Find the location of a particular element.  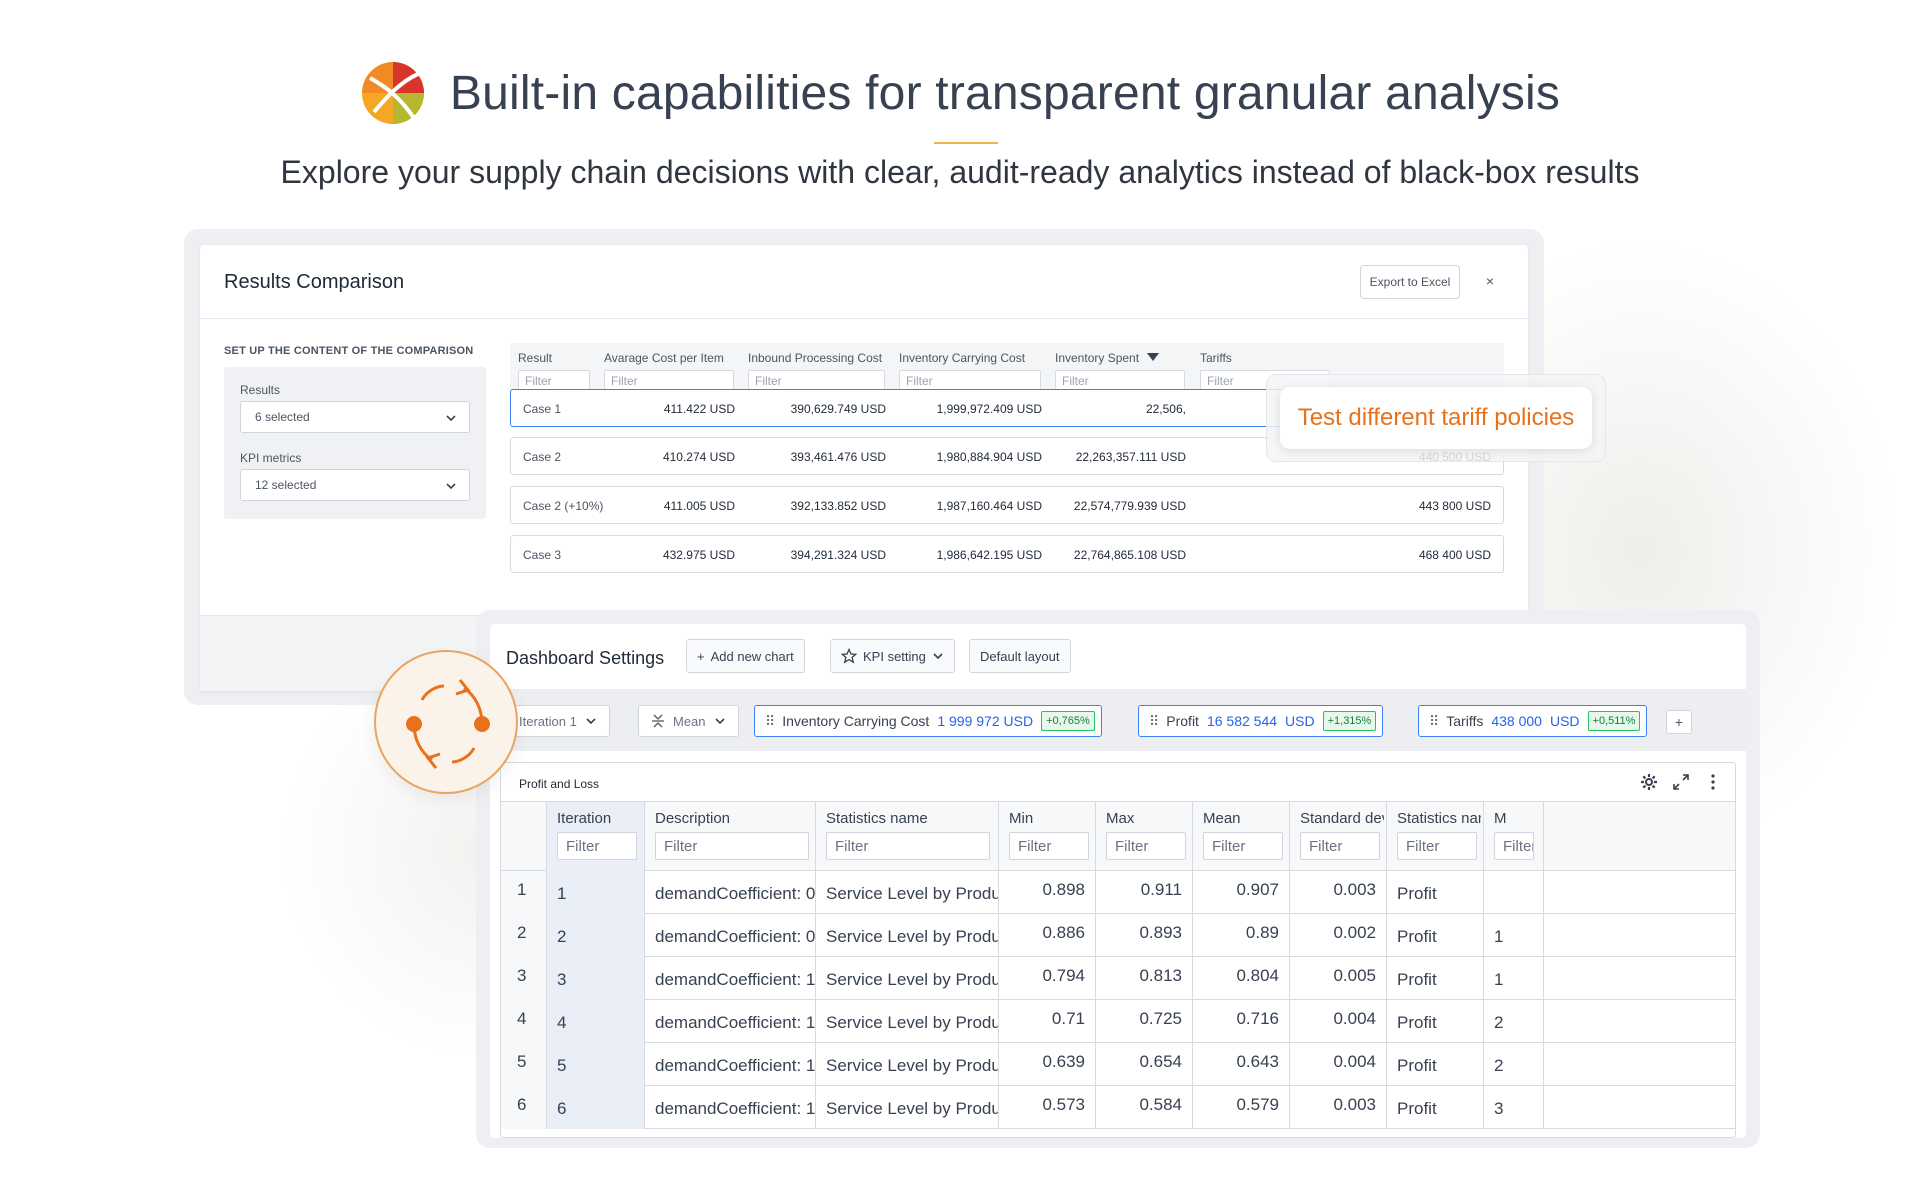

table-cell: demandCoefficient: 0.6 is located at coordinates (730, 892).